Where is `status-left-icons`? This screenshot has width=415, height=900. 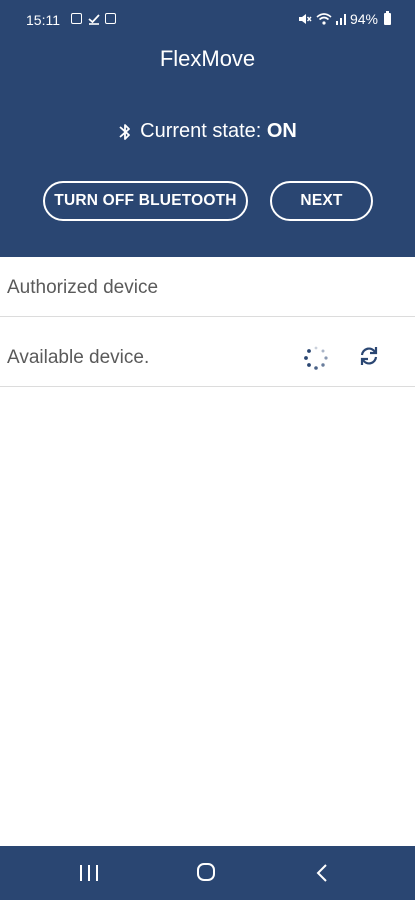
status-left-icons is located at coordinates (93, 19).